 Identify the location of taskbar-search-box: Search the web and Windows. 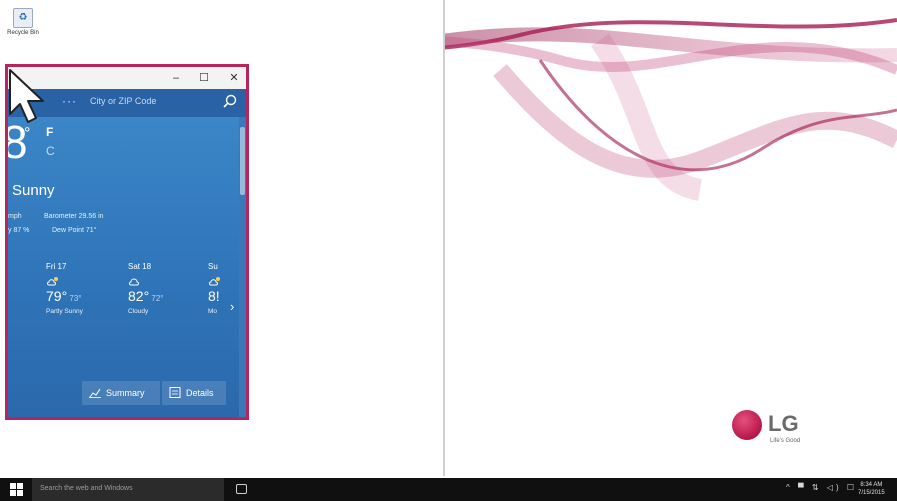
(128, 489).